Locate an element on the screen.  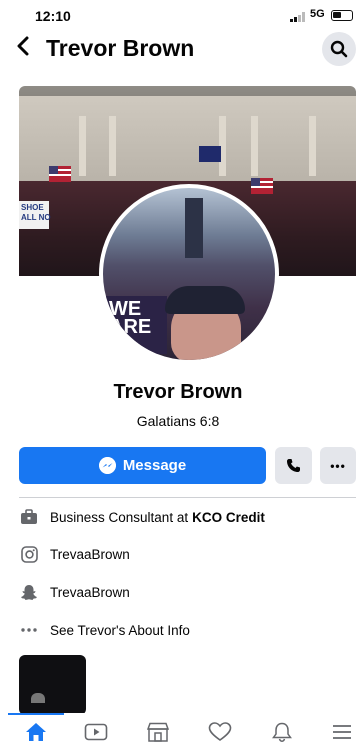
menu-icon is located at coordinates (342, 732).